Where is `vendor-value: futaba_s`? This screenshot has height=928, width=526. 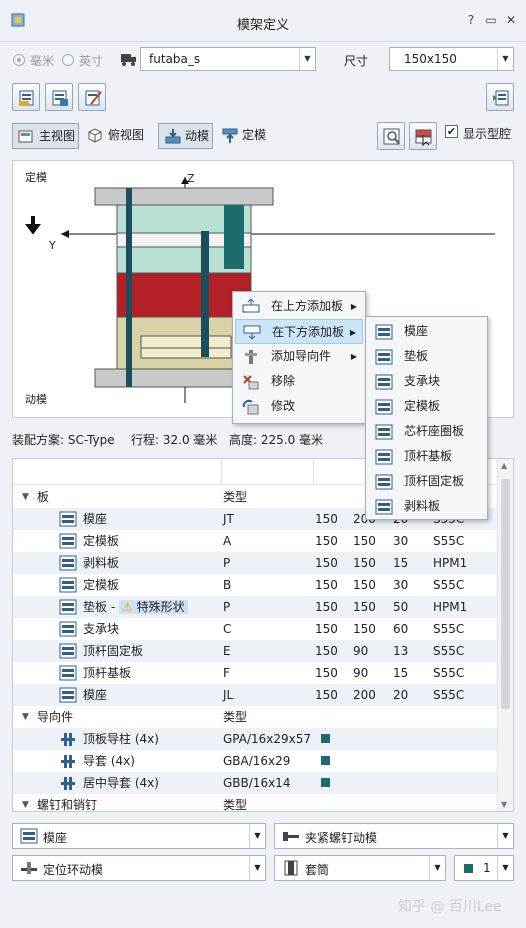 vendor-value: futaba_s is located at coordinates (175, 59).